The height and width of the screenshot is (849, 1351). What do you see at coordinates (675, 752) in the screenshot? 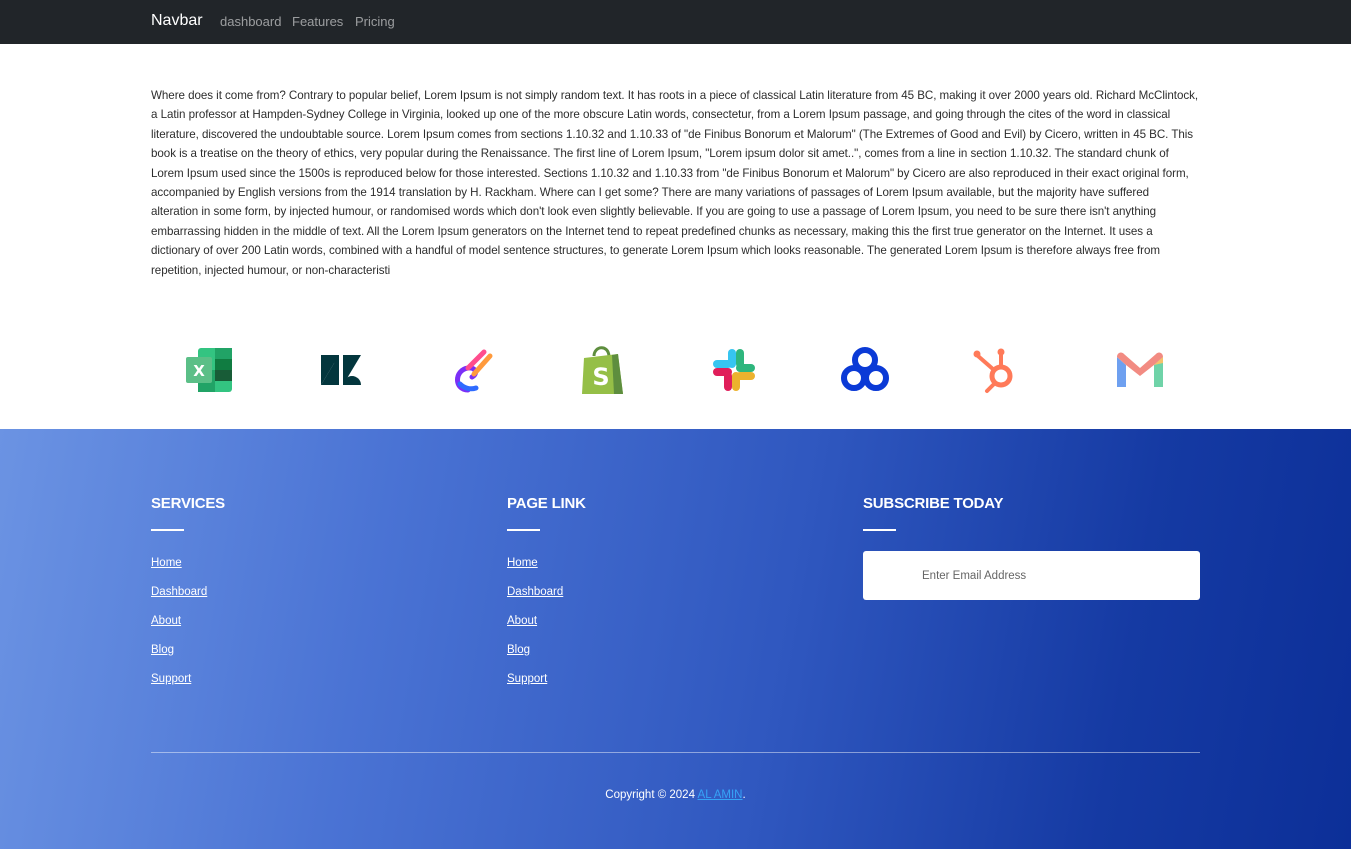
I see `footer-divider` at bounding box center [675, 752].